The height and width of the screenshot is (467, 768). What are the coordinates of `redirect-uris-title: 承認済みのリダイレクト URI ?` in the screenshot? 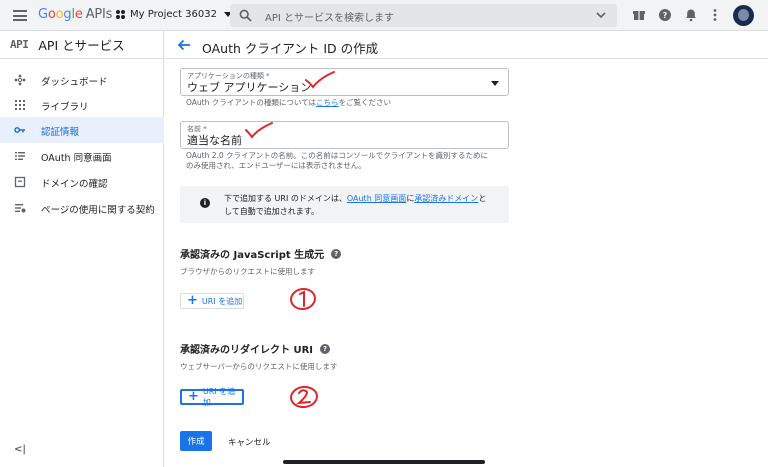 It's located at (255, 348).